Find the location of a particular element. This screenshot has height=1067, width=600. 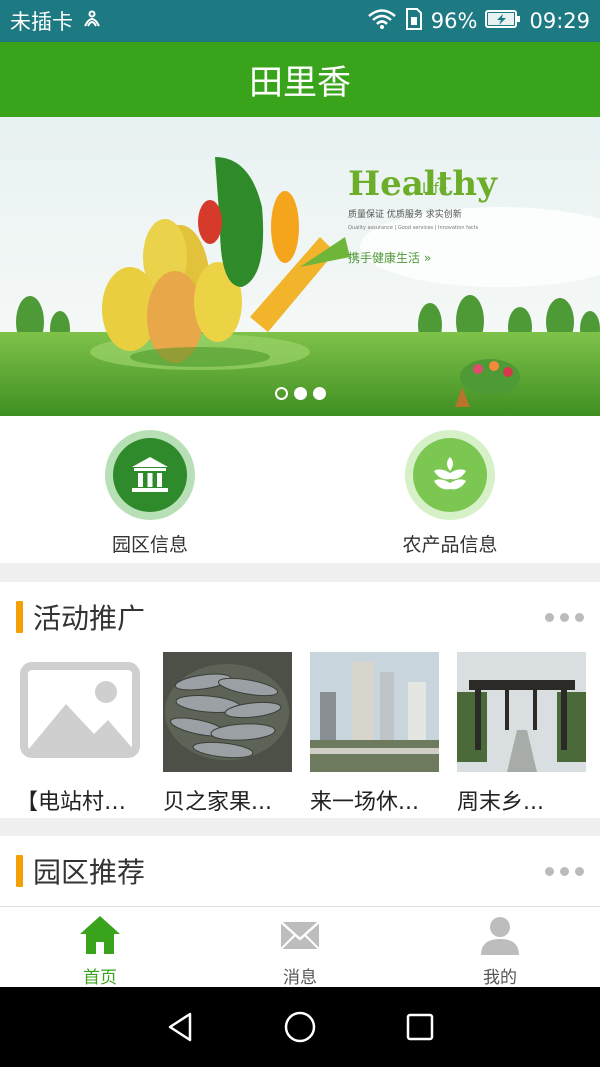

sim-card-icon is located at coordinates (414, 21).